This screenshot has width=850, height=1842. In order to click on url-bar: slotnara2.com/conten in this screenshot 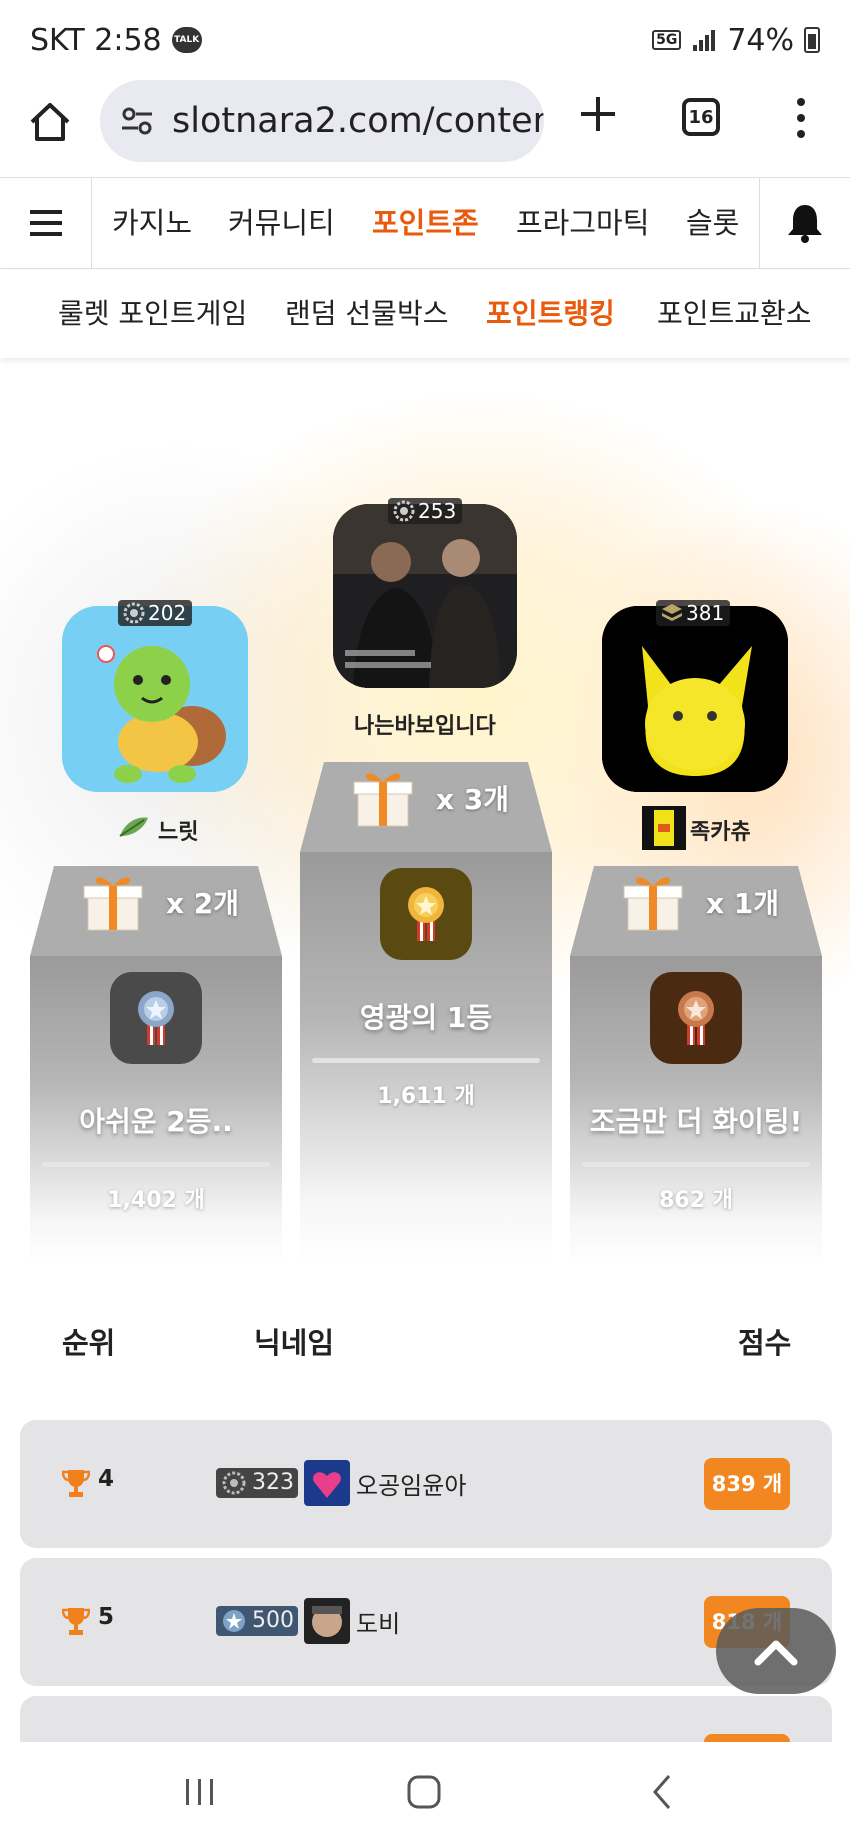, I will do `click(322, 121)`.